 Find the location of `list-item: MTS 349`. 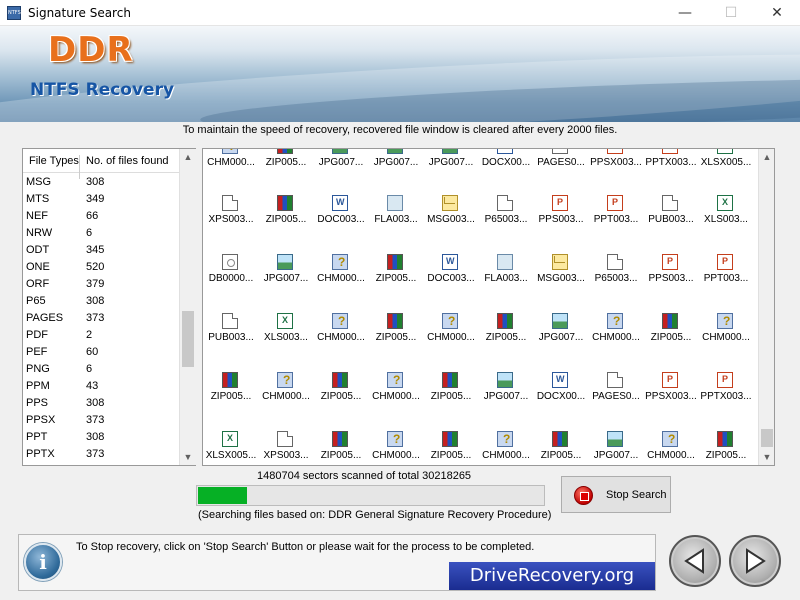

list-item: MTS 349 is located at coordinates (101, 199).